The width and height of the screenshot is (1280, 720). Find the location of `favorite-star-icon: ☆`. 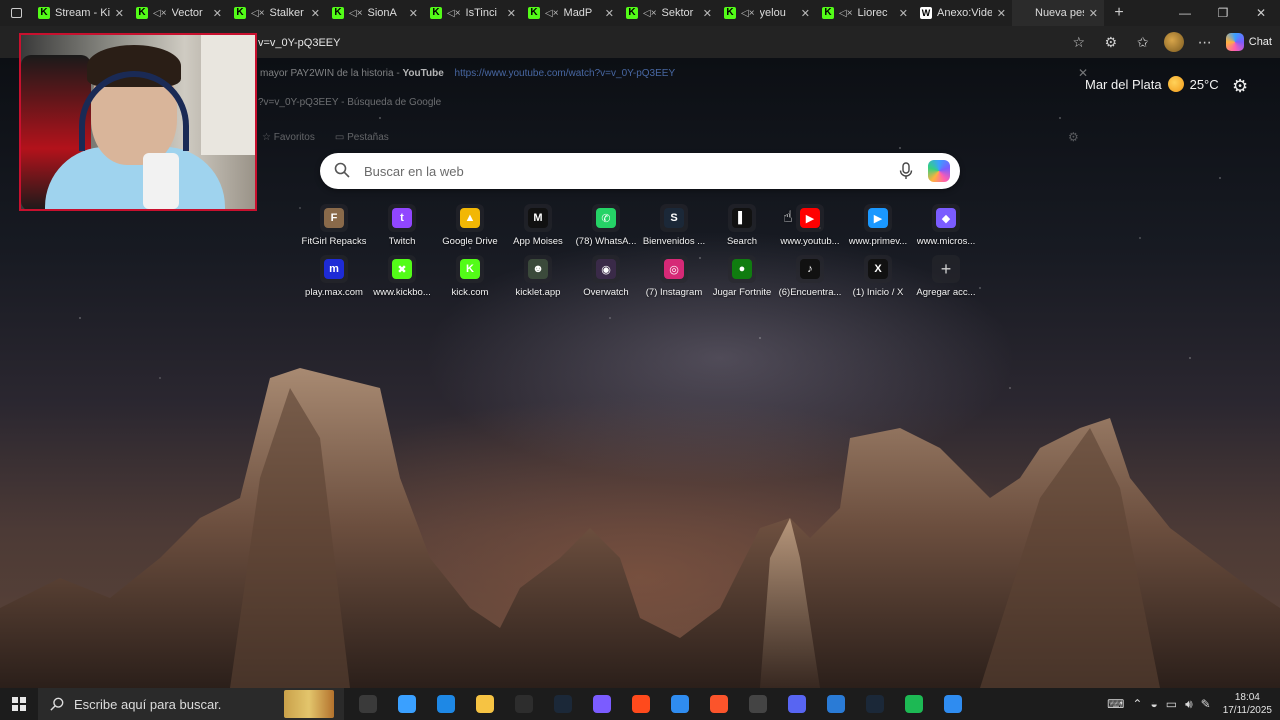

favorite-star-icon: ☆ is located at coordinates (1079, 42).